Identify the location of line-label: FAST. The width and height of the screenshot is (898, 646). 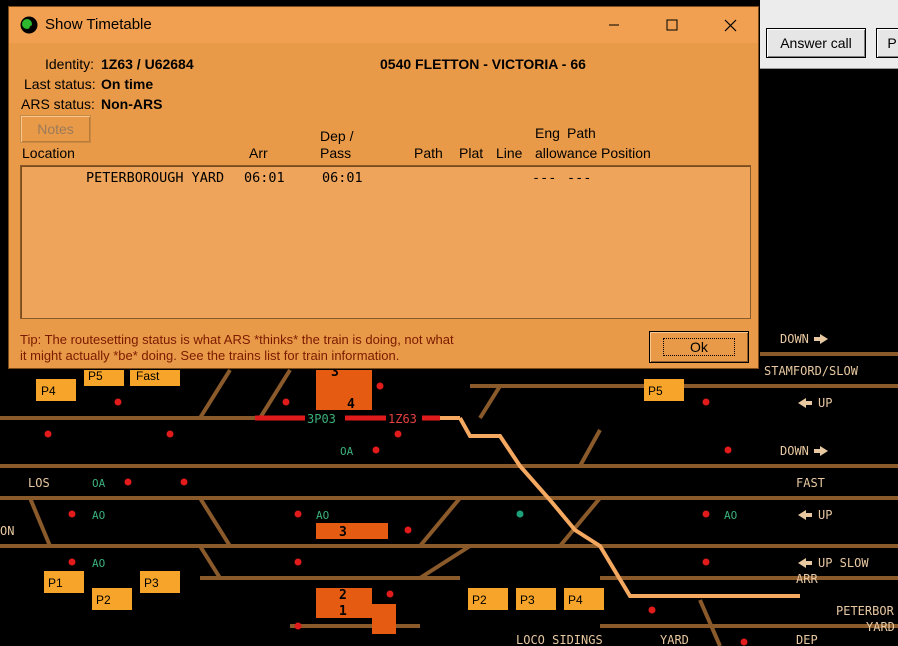
(810, 483).